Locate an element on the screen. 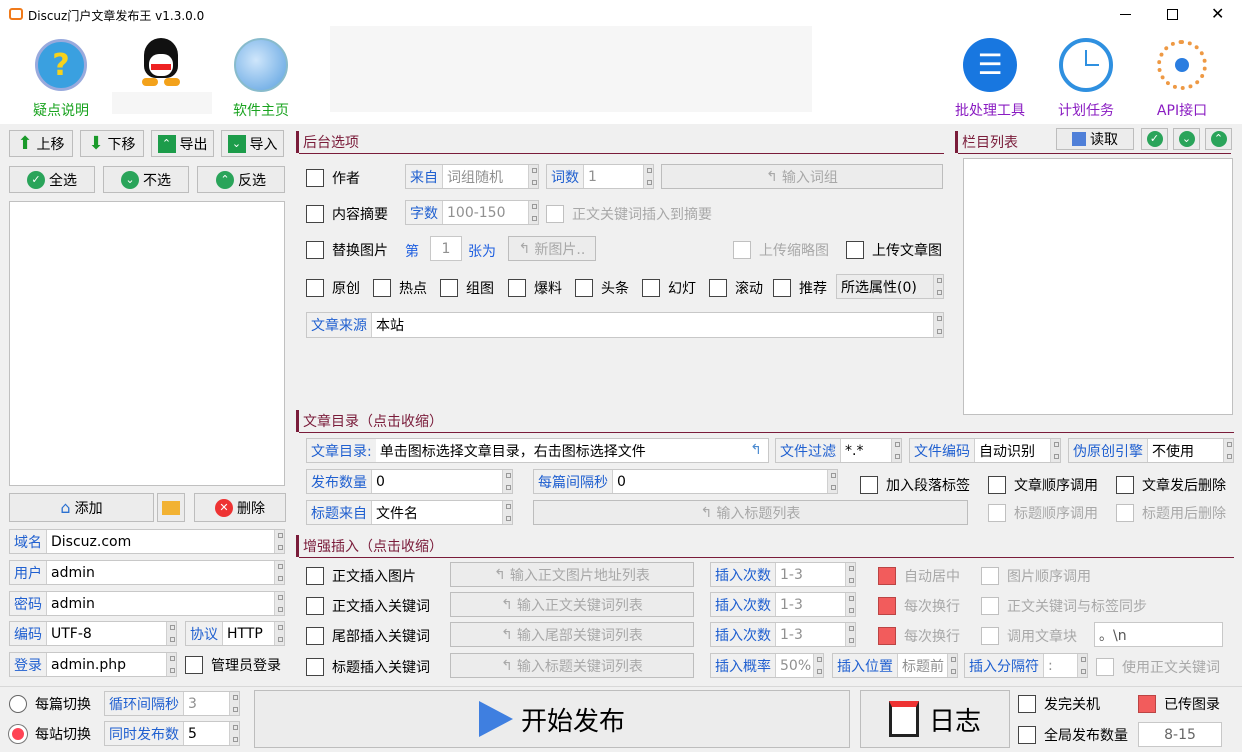  attr-gallery-checkbox: 组图 is located at coordinates (467, 288).